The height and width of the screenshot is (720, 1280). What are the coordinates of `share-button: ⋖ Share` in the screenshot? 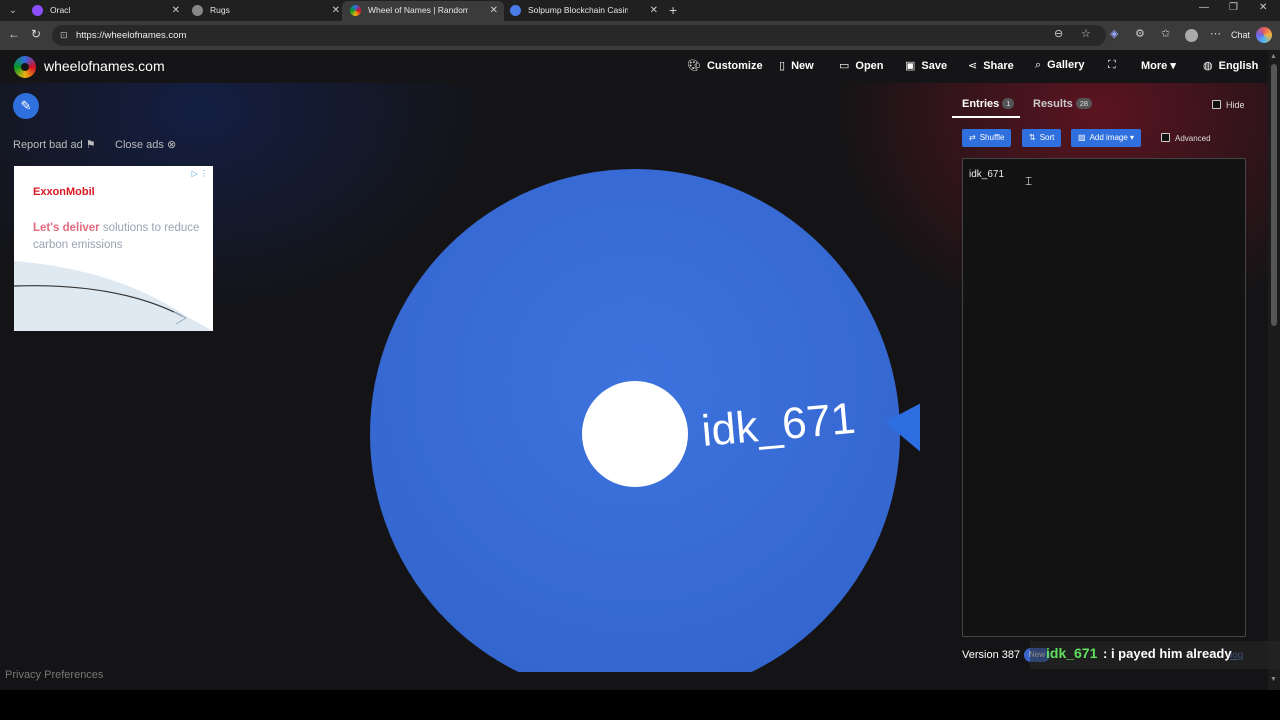 It's located at (991, 65).